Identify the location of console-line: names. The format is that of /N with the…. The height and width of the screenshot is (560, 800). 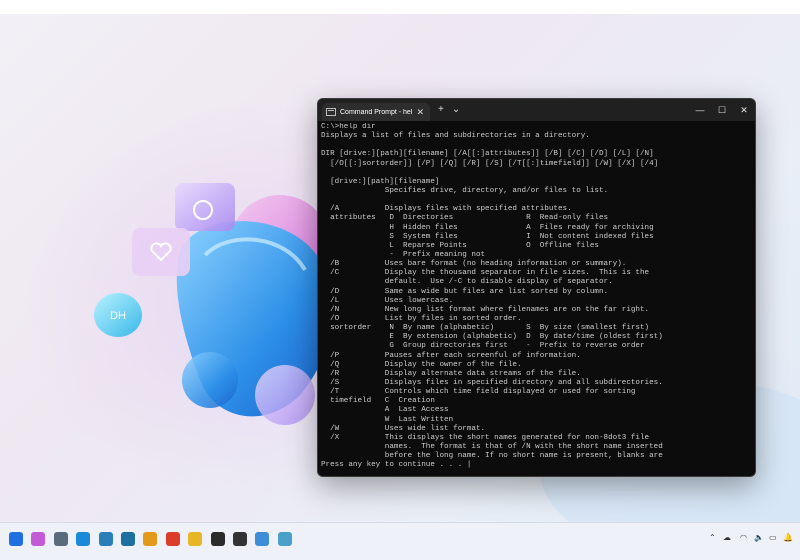
(492, 446).